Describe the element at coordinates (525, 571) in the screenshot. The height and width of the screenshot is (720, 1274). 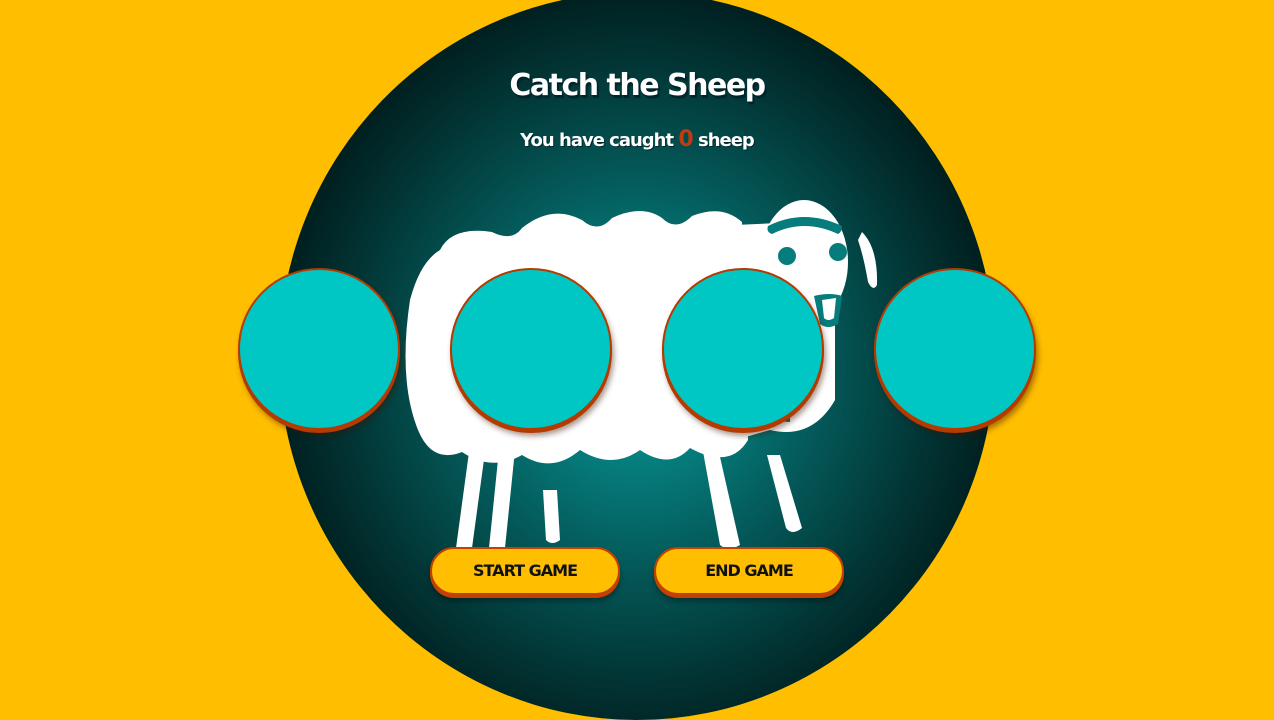
I see `start-game-button: START GAME` at that location.